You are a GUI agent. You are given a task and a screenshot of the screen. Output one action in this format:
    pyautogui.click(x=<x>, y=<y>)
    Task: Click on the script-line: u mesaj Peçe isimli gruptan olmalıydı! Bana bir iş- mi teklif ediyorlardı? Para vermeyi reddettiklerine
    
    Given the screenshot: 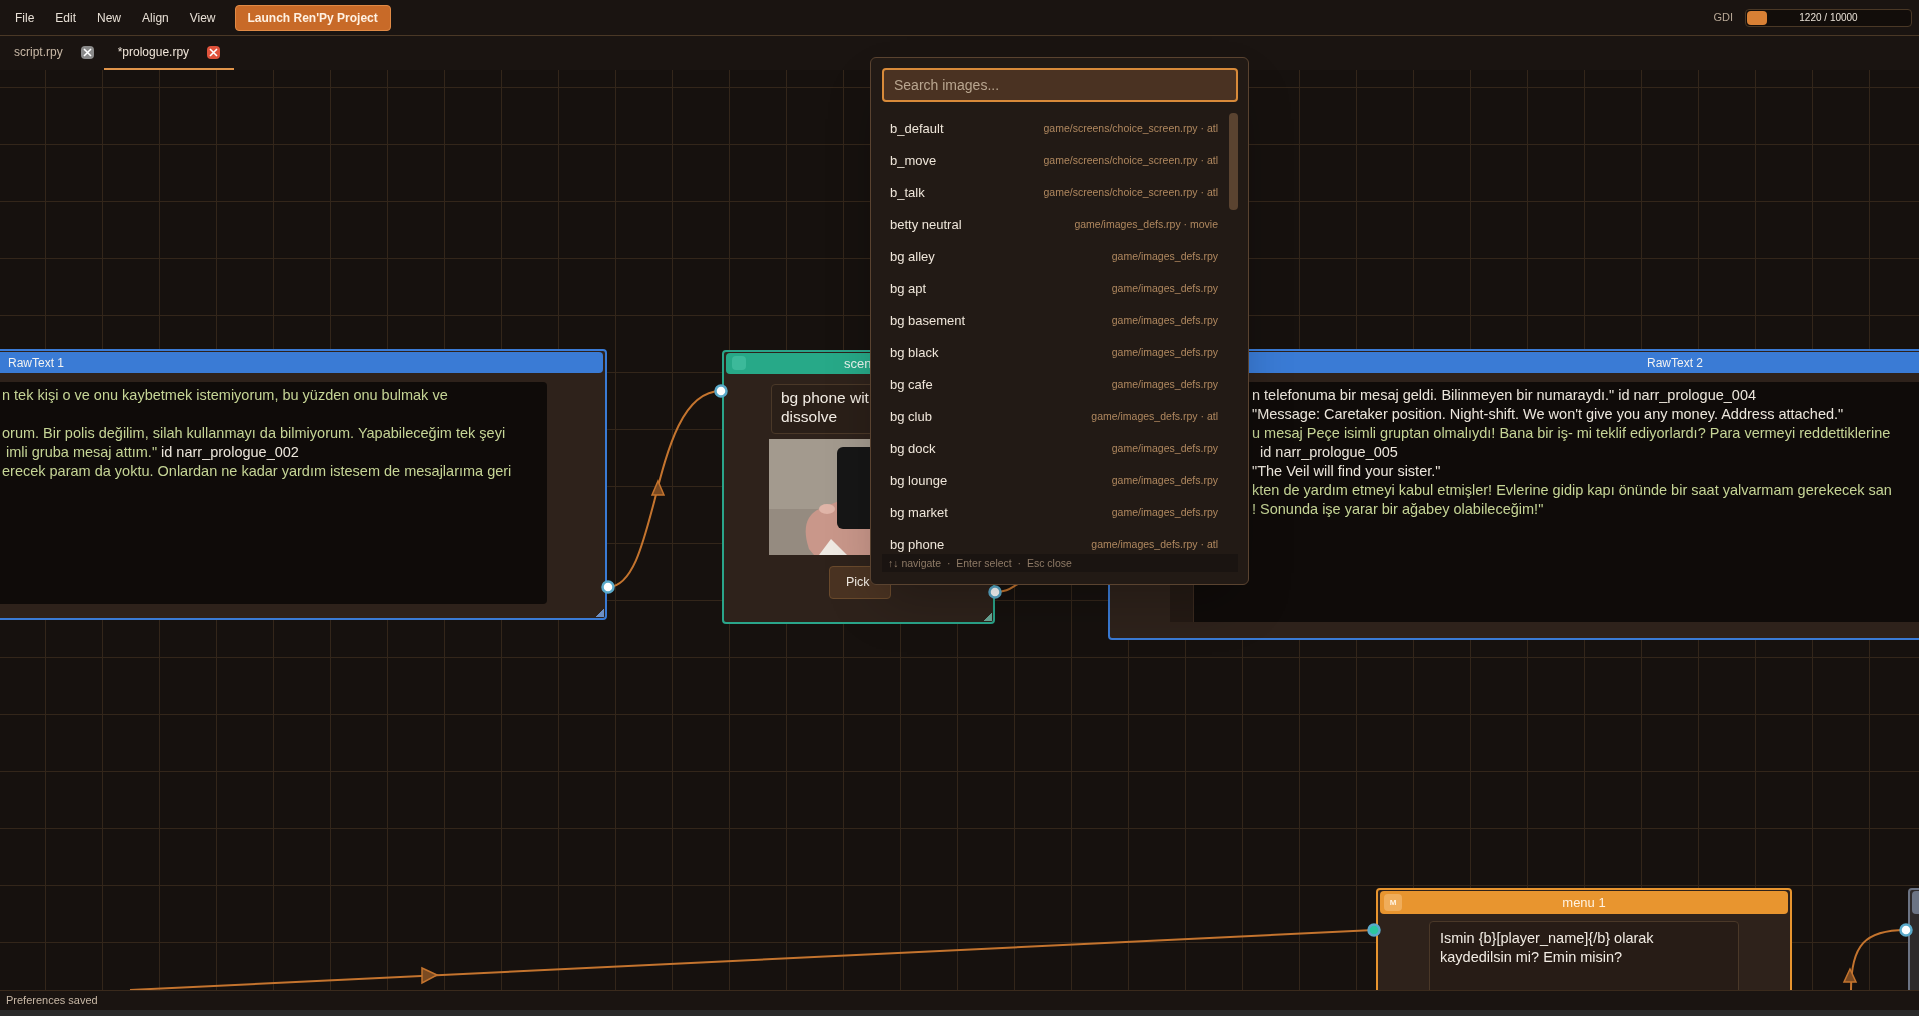 What is the action you would take?
    pyautogui.click(x=1571, y=433)
    